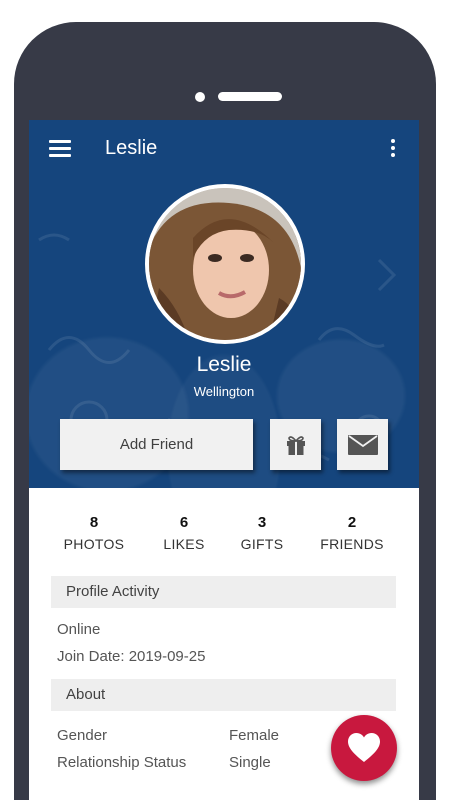 The height and width of the screenshot is (800, 450). I want to click on about-label-gender: Gender, so click(82, 735).